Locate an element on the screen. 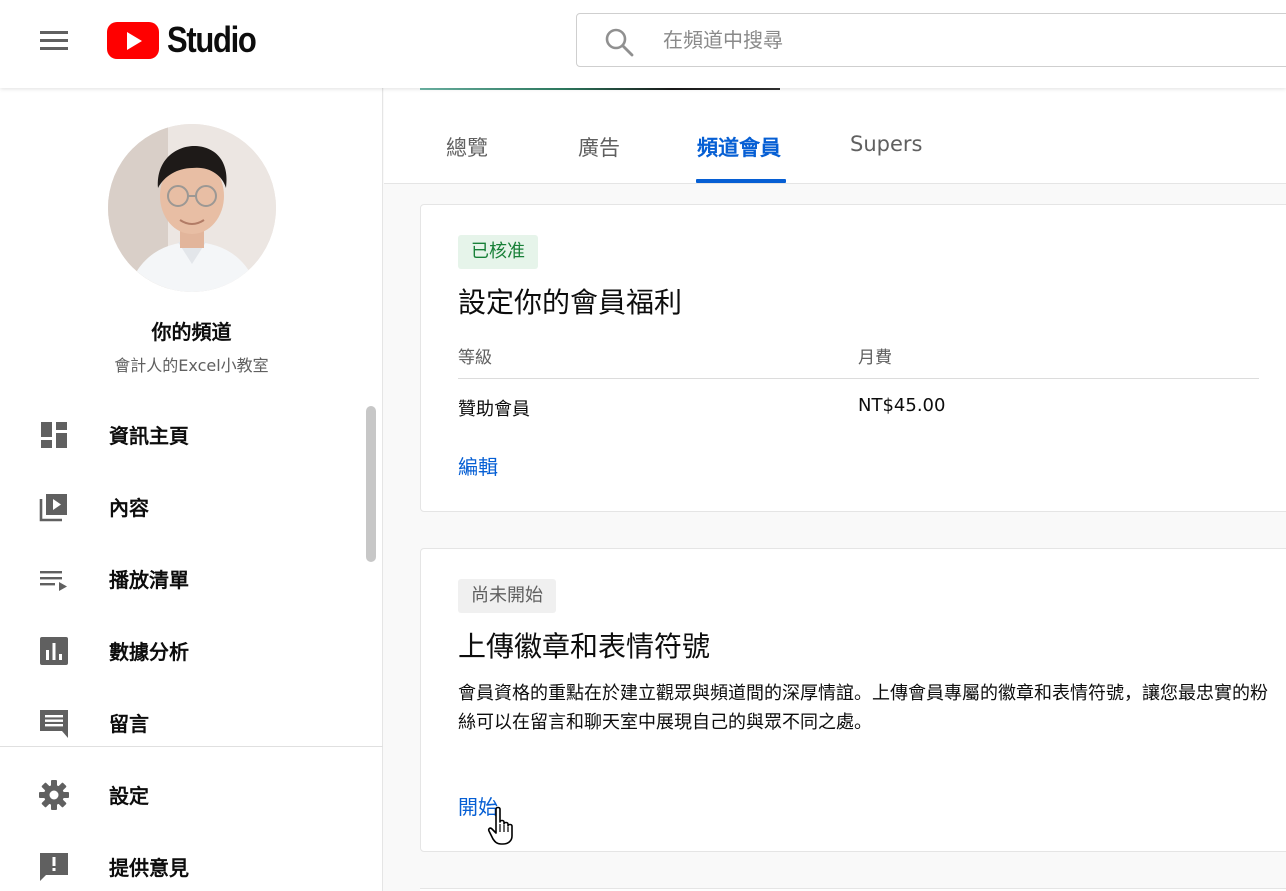 The height and width of the screenshot is (891, 1286). table-cell-price: NT$45.00 is located at coordinates (902, 405).